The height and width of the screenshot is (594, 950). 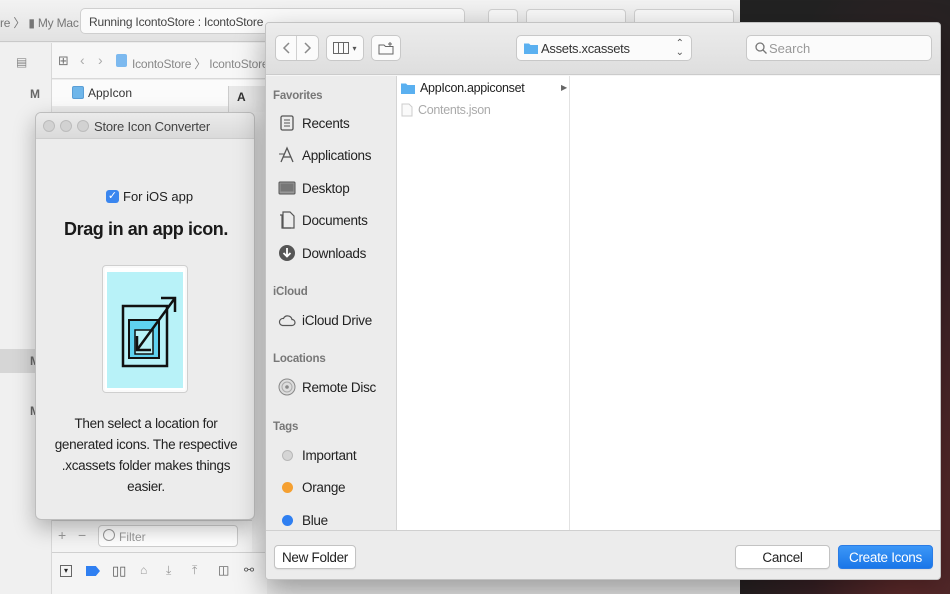 I want to click on back-forward-control, so click(x=297, y=48).